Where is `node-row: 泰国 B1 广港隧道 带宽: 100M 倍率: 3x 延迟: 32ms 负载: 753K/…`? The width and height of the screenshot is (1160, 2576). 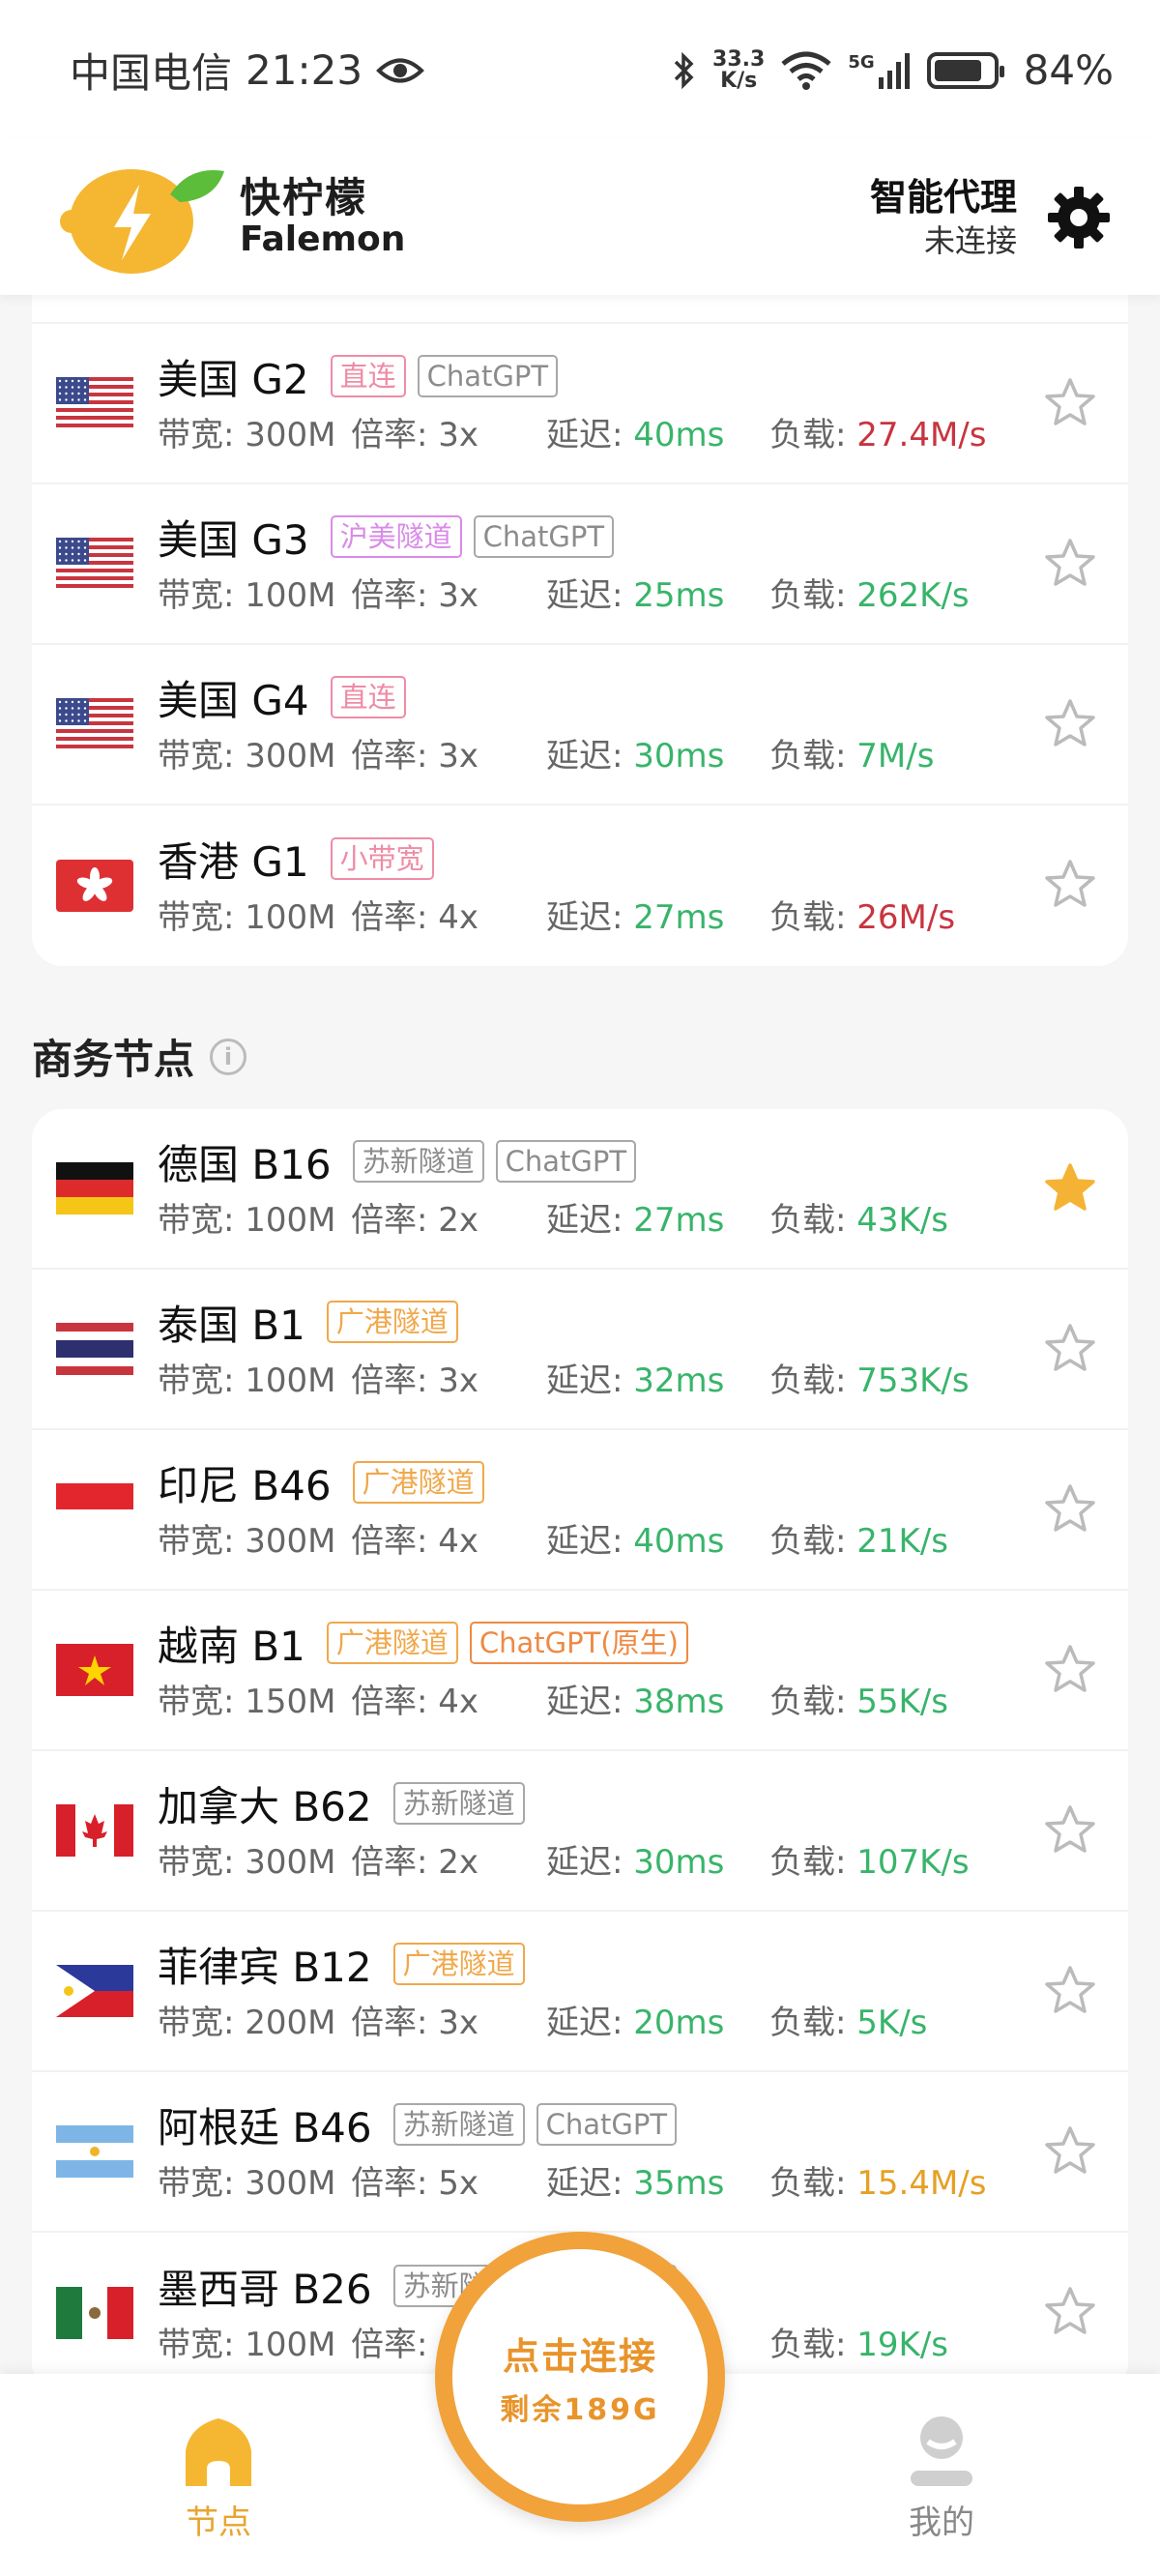
node-row: 泰国 B1 广港隧道 带宽: 100M 倍率: 3x 延迟: 32ms 负载: 753K/… is located at coordinates (580, 1350).